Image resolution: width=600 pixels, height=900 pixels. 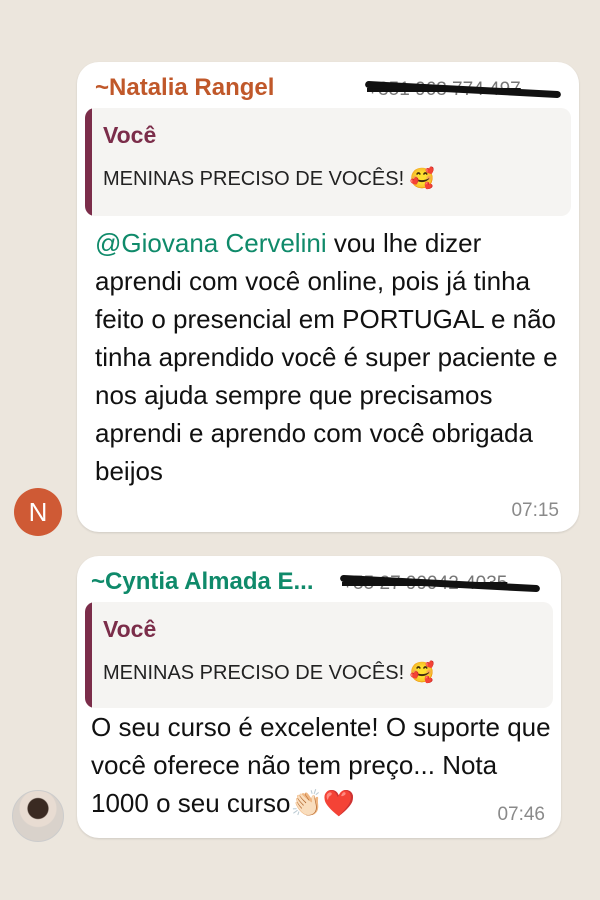 What do you see at coordinates (184, 88) in the screenshot?
I see `sender-name: ~Natalia Rangel` at bounding box center [184, 88].